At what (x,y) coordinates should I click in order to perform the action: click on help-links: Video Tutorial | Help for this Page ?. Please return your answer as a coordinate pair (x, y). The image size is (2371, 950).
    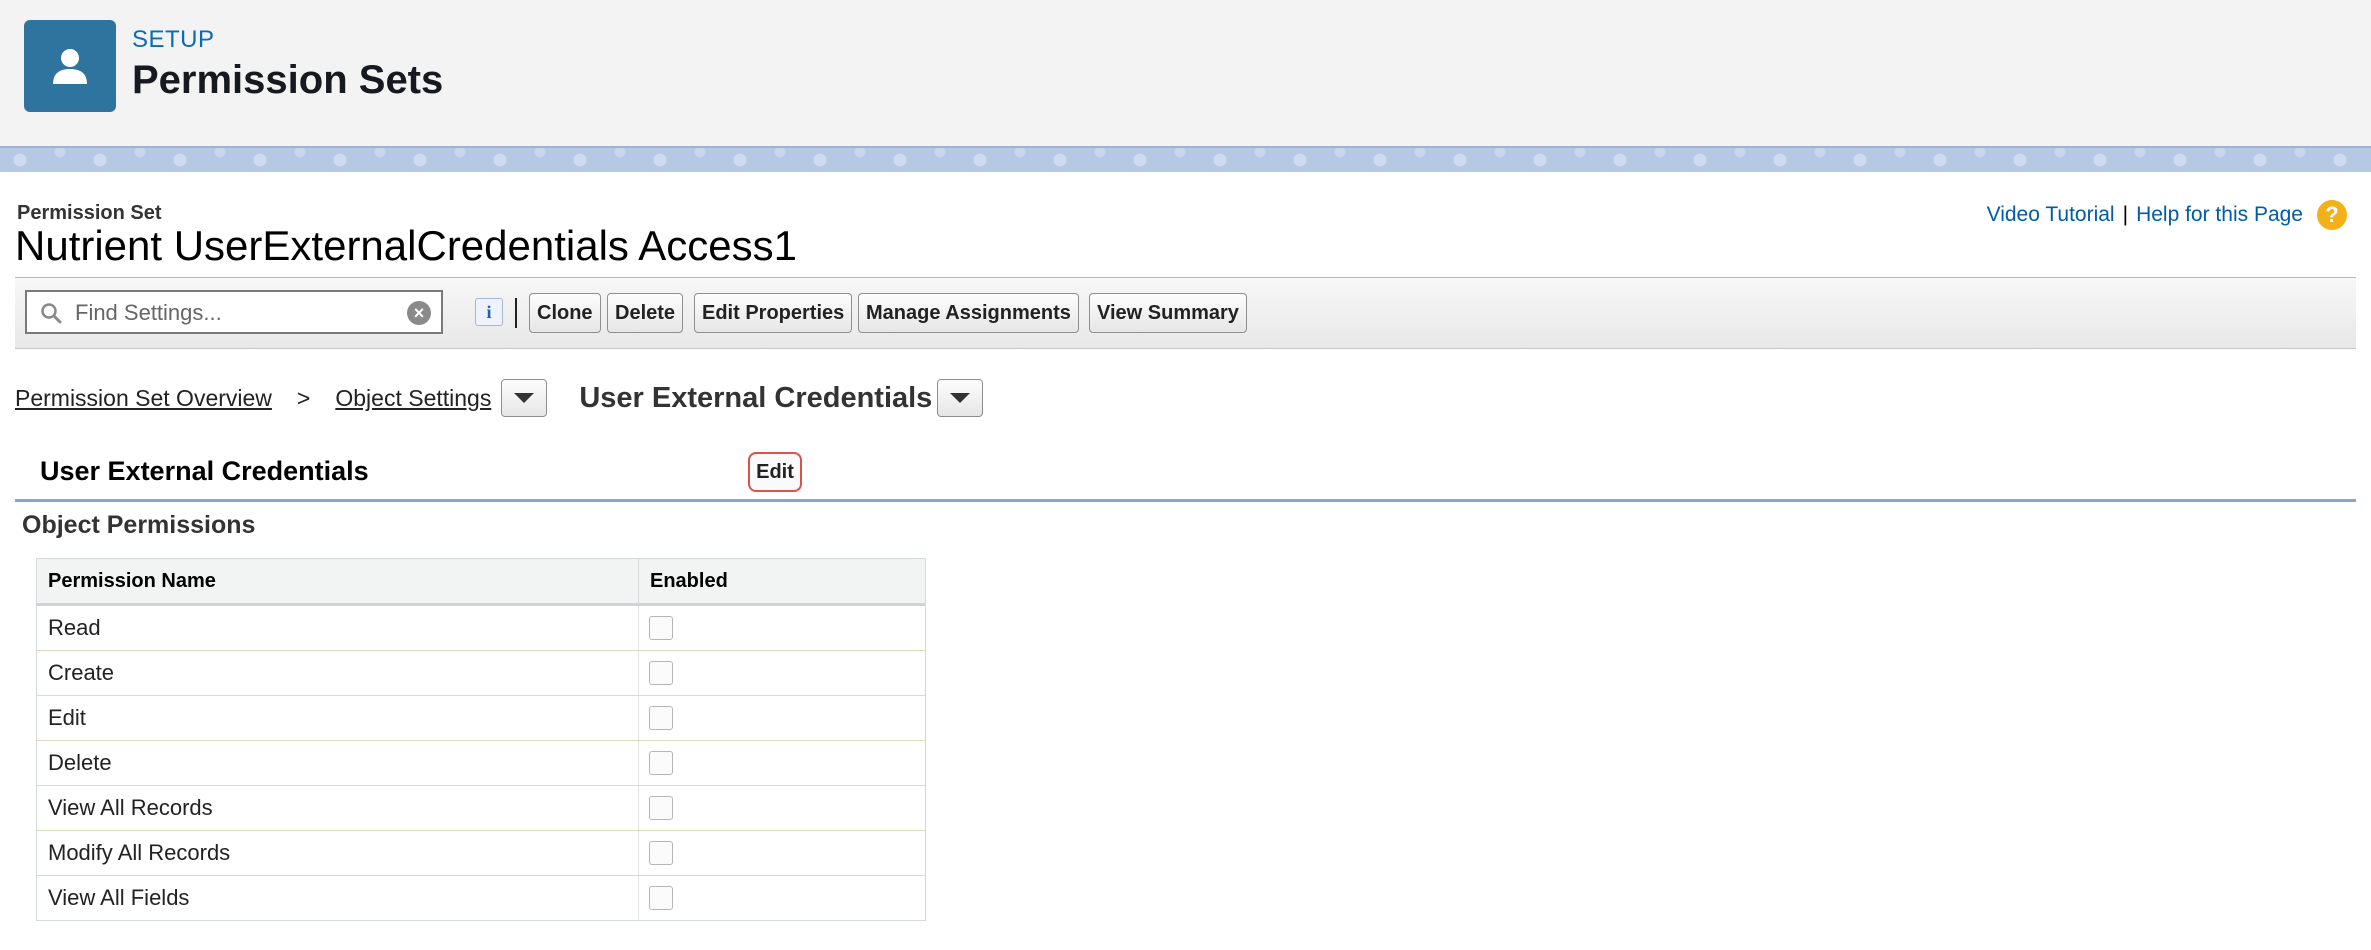
    Looking at the image, I should click on (2167, 215).